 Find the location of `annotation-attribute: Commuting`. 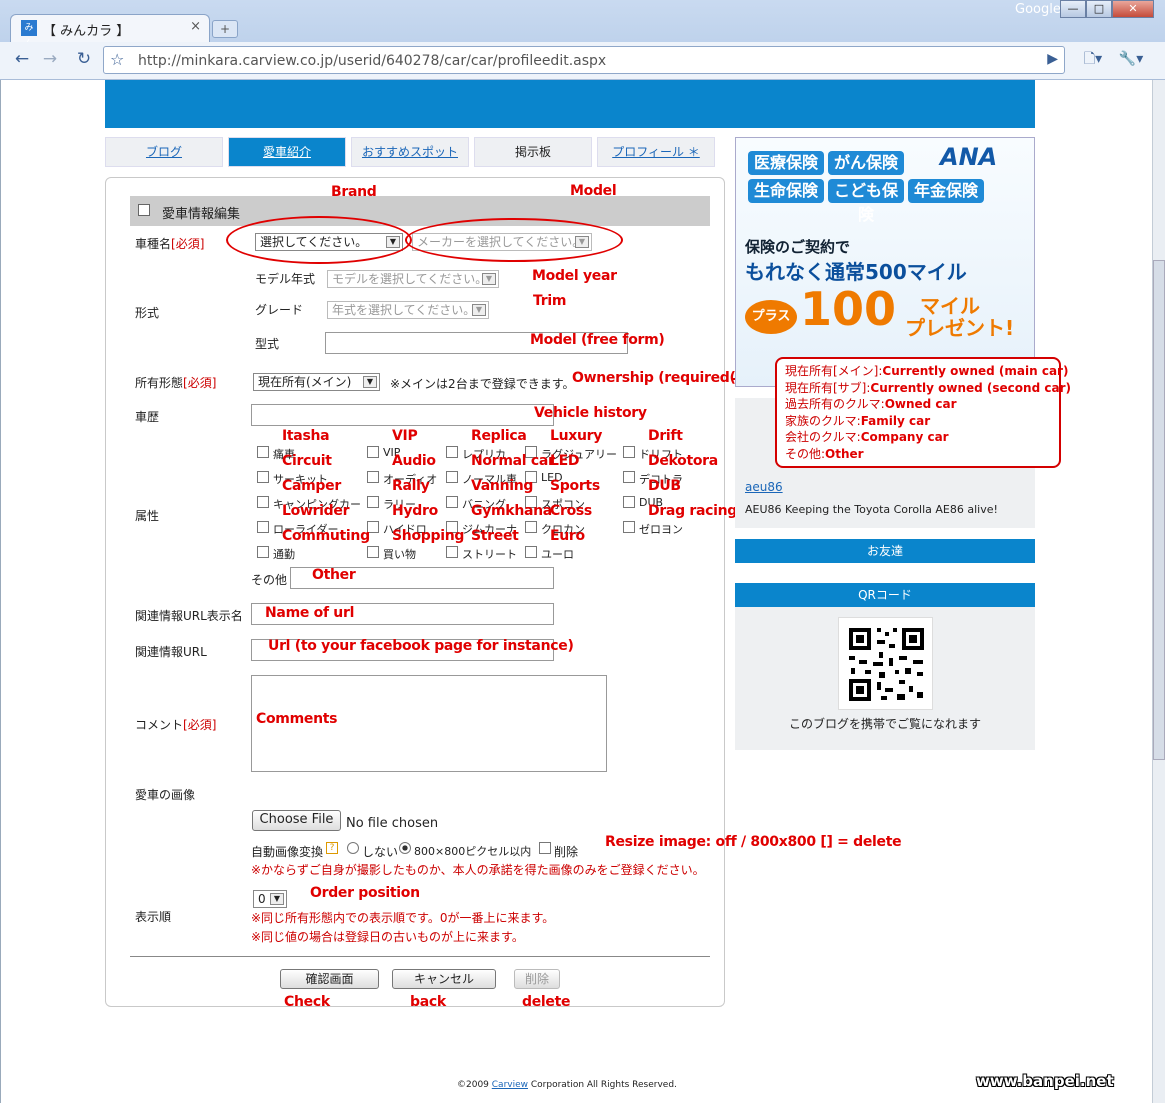

annotation-attribute: Commuting is located at coordinates (326, 536).